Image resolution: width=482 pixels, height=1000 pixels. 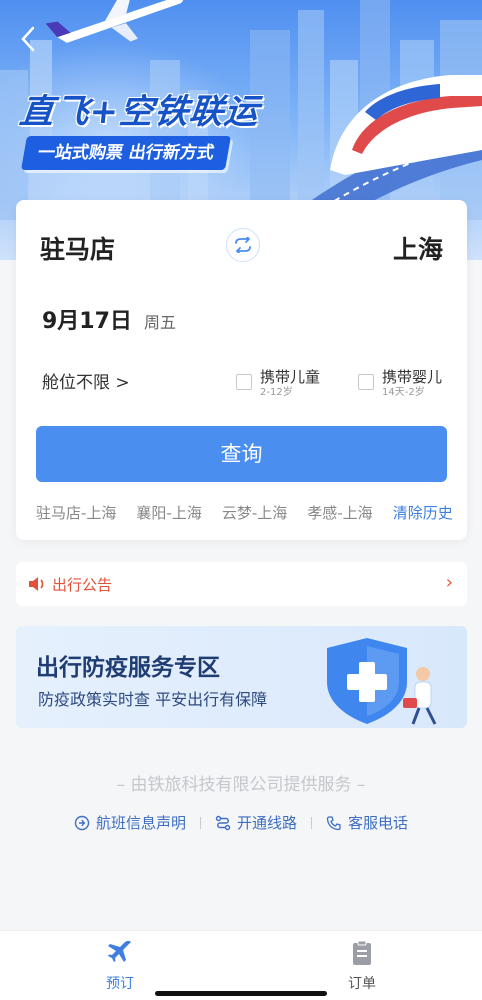 I want to click on travel-notice-bar: 出行公告 ›, so click(x=241, y=584).